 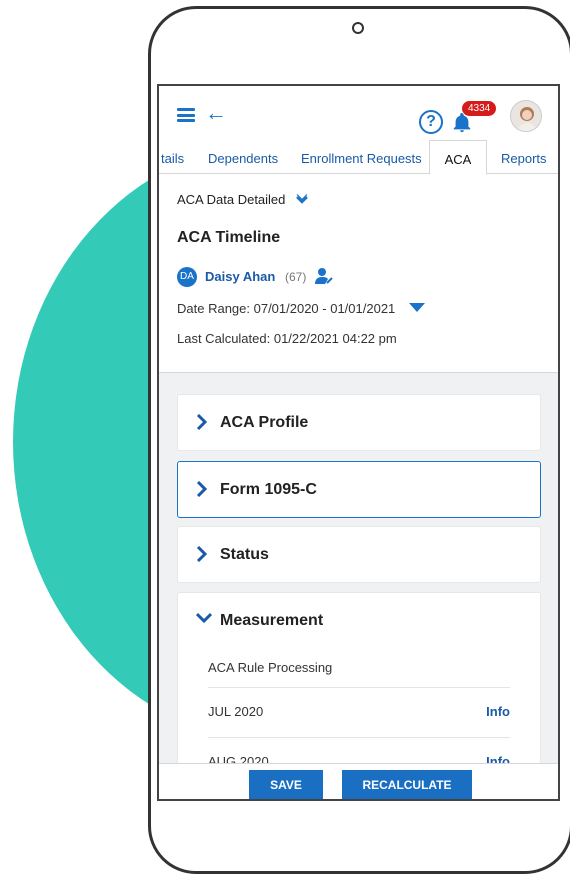 I want to click on page-title: ACA Timeline, so click(x=229, y=237).